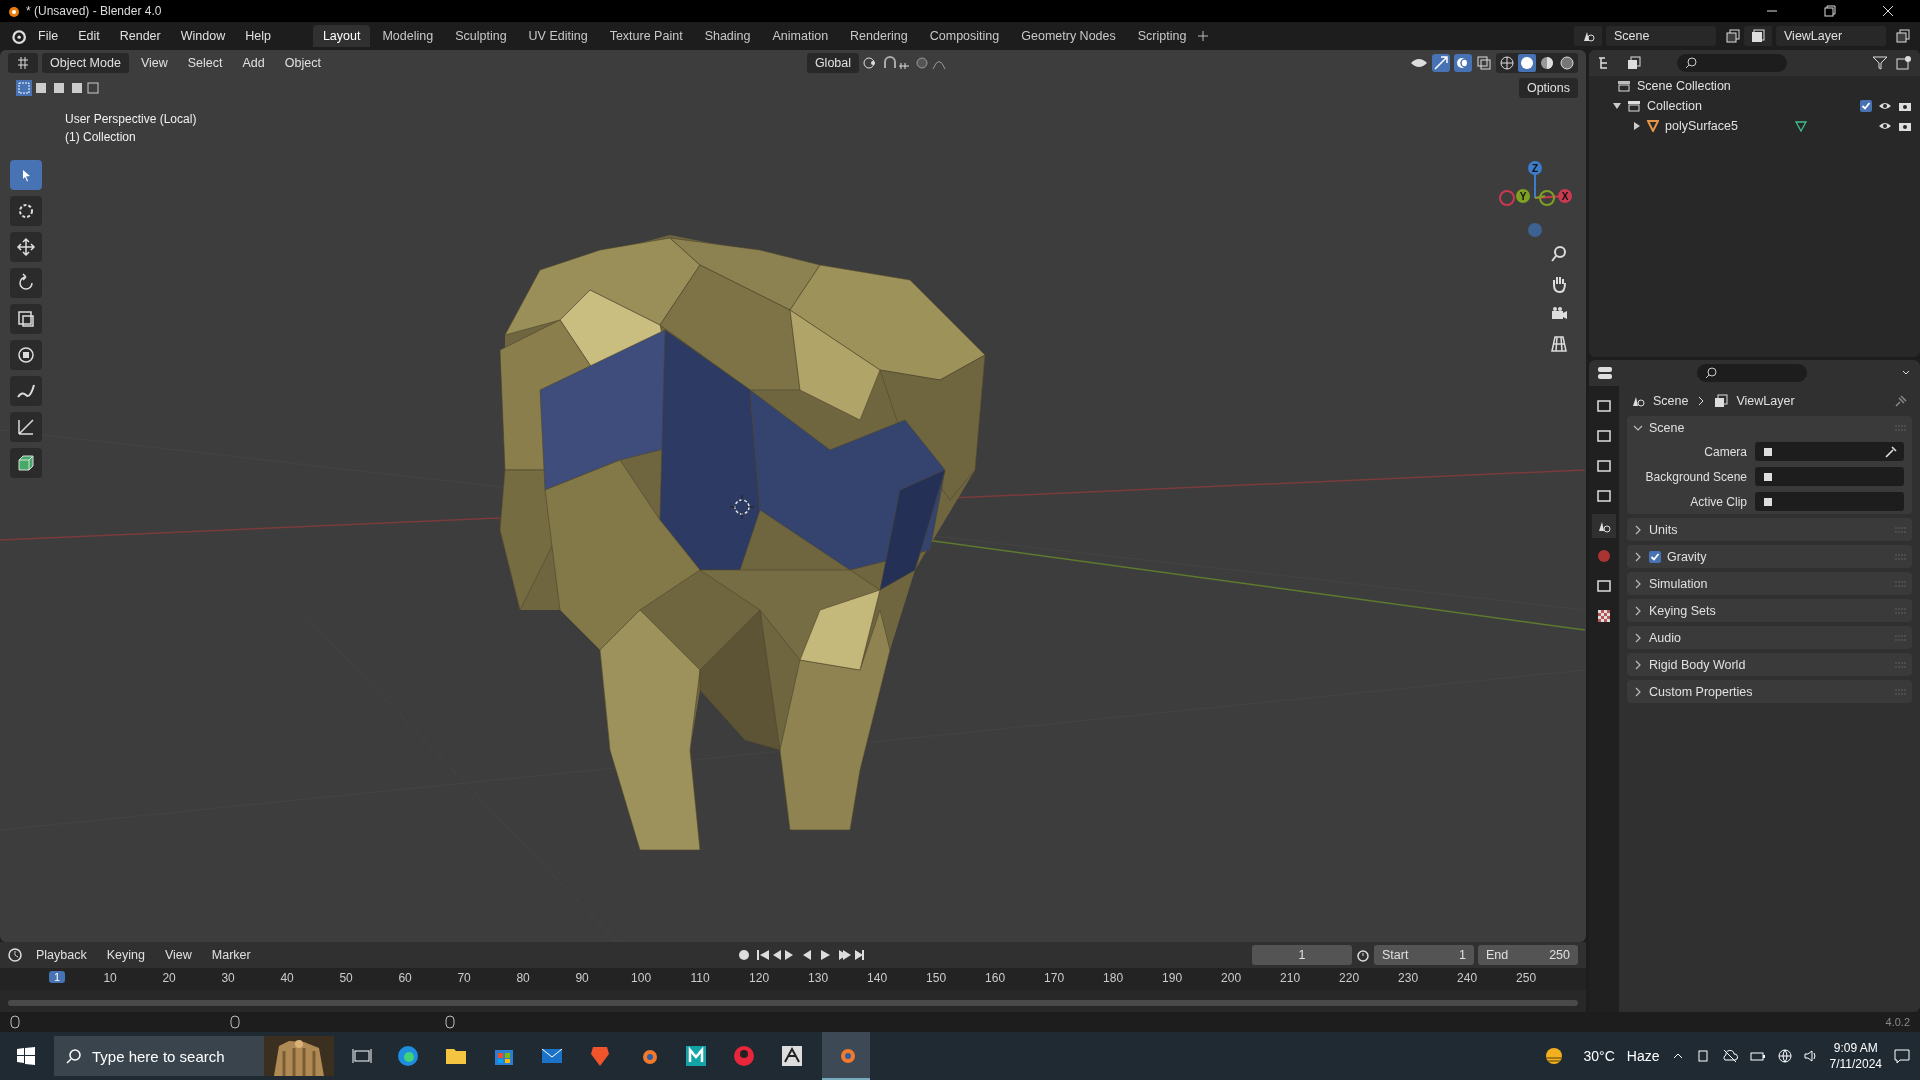 The height and width of the screenshot is (1080, 1920). What do you see at coordinates (1901, 401) in the screenshot?
I see `pin-icon` at bounding box center [1901, 401].